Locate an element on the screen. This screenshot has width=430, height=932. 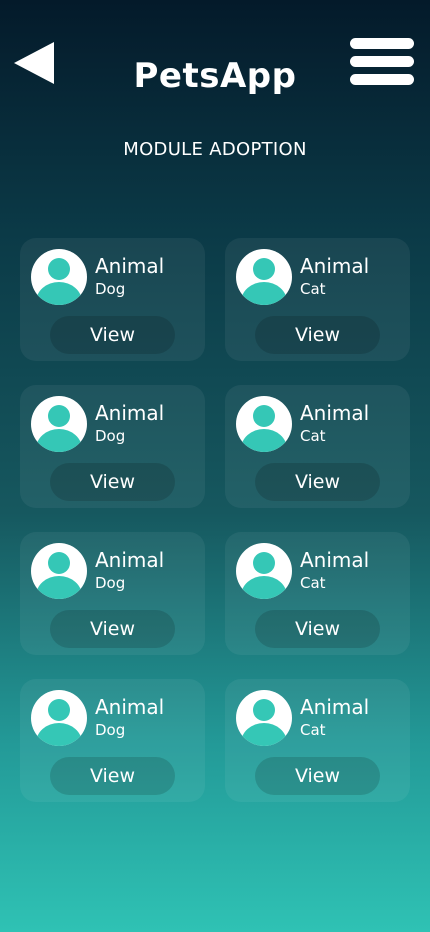
page-subtitle: MODULE ADOPTION is located at coordinates (215, 149).